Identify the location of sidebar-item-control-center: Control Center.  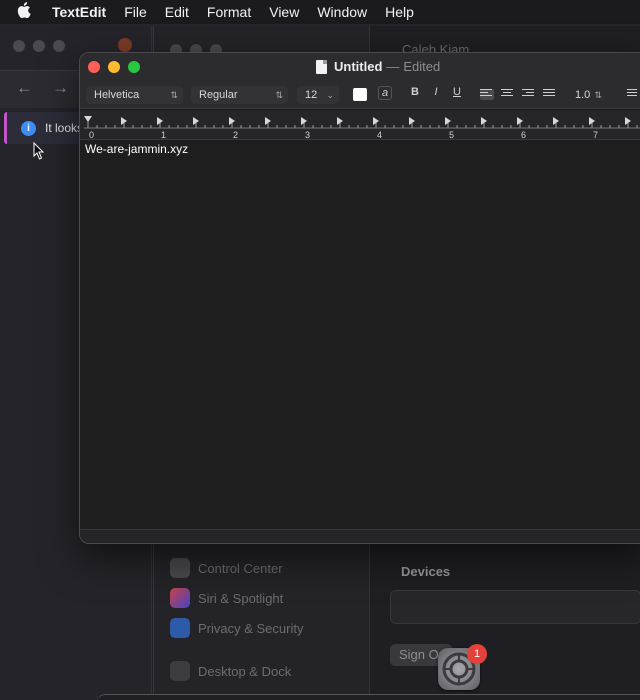
(226, 568).